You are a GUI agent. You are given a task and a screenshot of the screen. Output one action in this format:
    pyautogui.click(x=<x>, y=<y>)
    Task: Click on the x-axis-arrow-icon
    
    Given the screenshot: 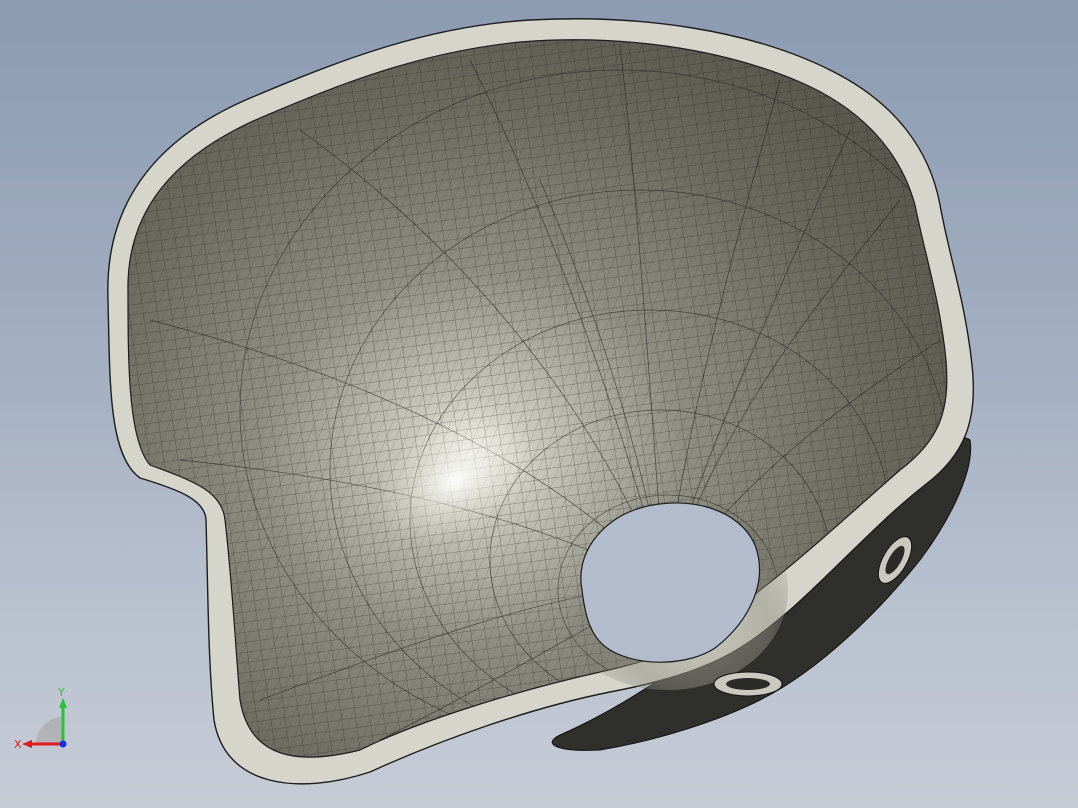 What is the action you would take?
    pyautogui.click(x=27, y=744)
    